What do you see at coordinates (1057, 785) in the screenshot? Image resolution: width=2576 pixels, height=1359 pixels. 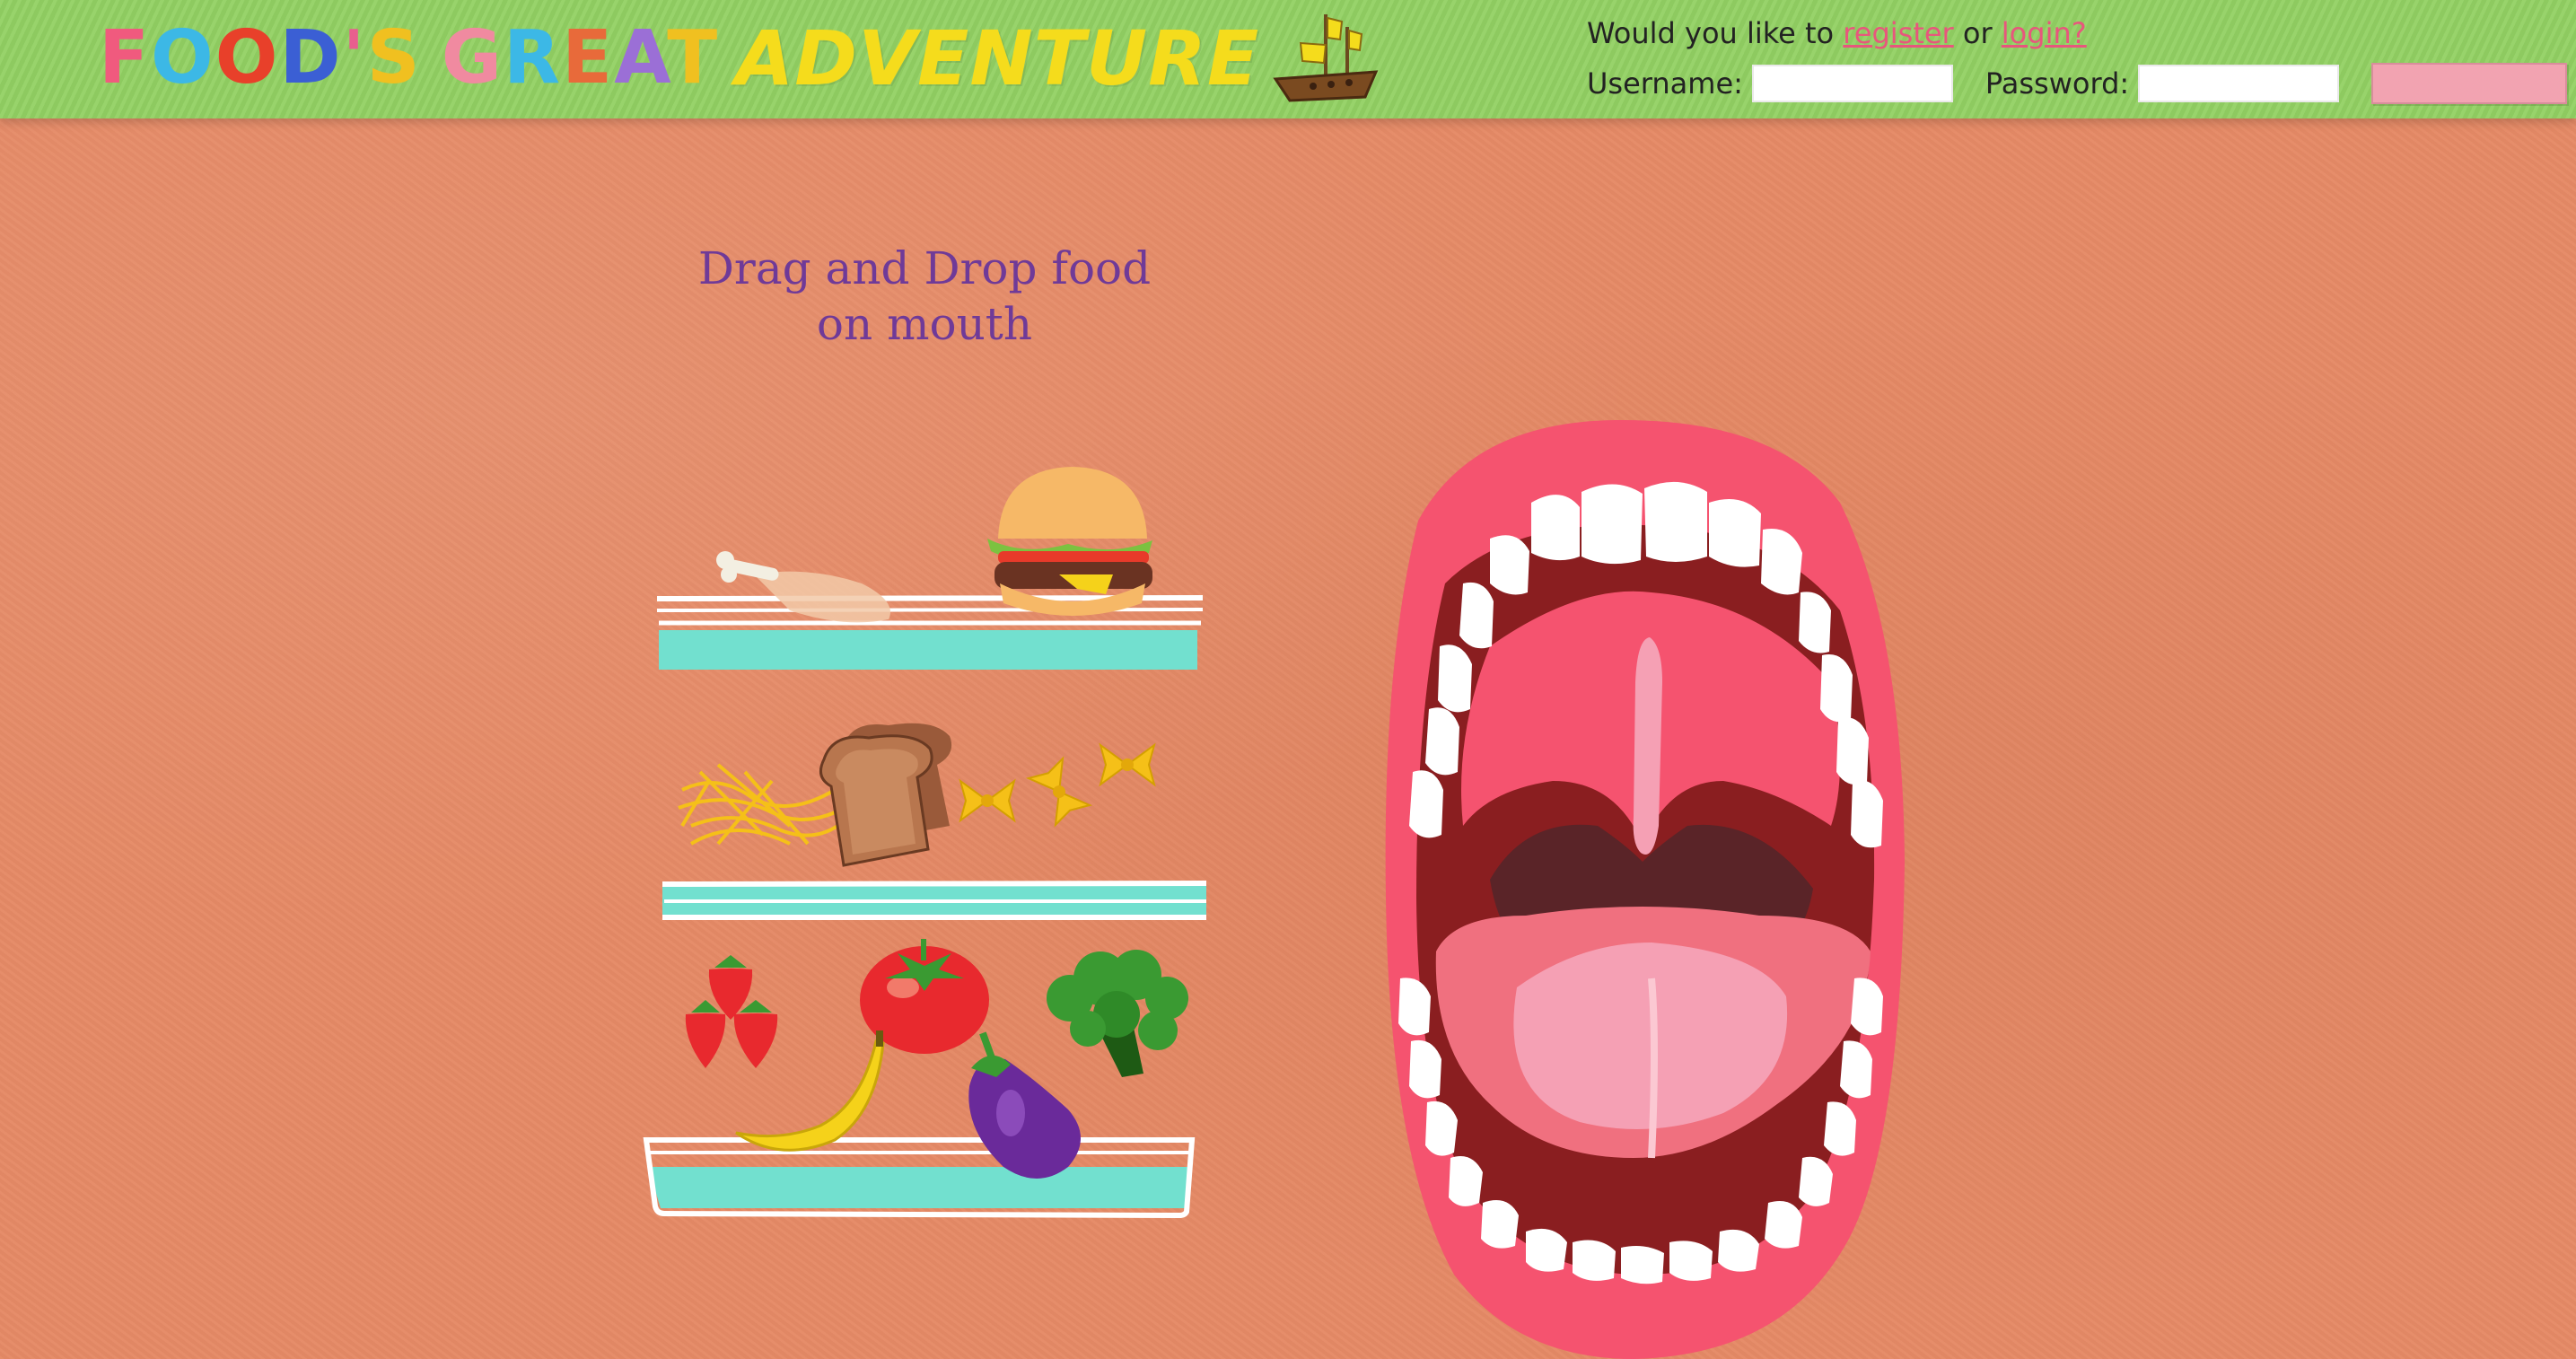 I see `bowtie-pasta` at bounding box center [1057, 785].